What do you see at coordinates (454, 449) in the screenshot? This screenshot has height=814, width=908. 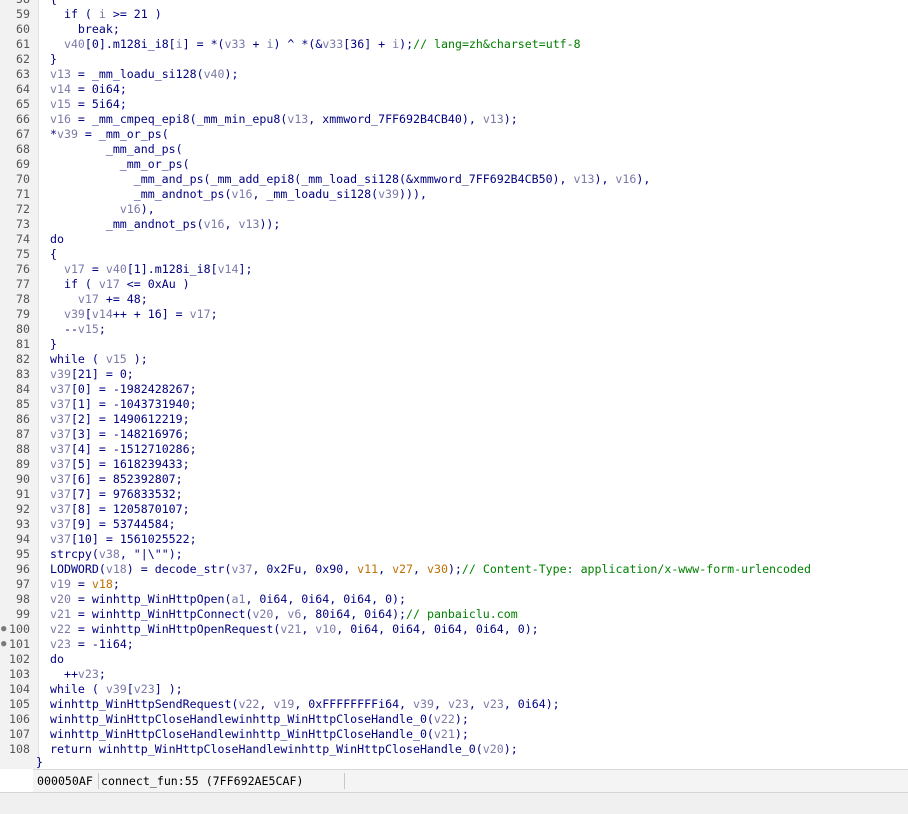 I see `code-line: 88 v37[4] = -1512710286;` at bounding box center [454, 449].